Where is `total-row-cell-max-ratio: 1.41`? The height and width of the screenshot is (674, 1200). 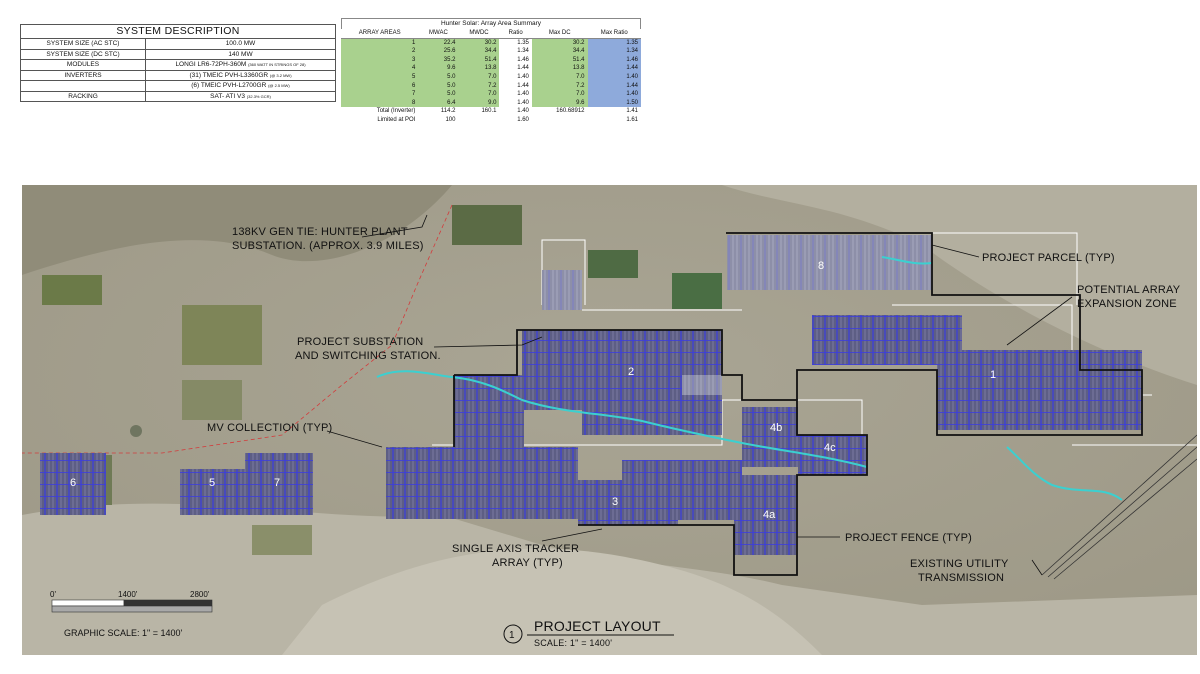 total-row-cell-max-ratio: 1.41 is located at coordinates (632, 111).